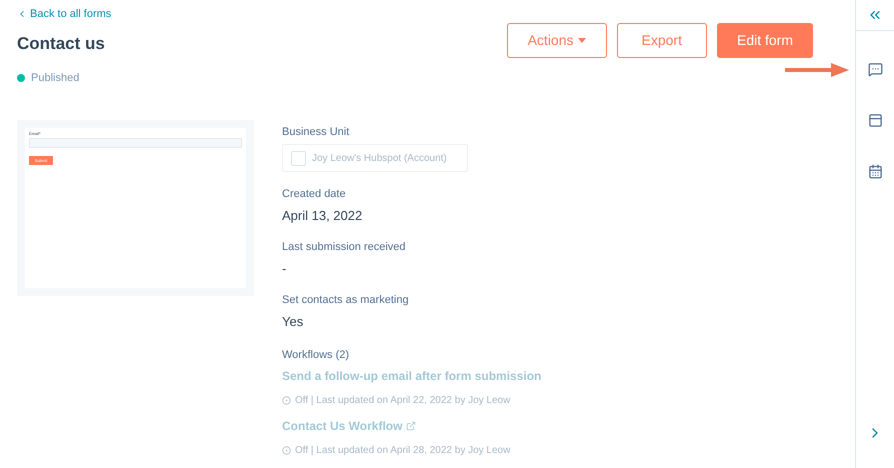  What do you see at coordinates (316, 355) in the screenshot?
I see `workflows-label: Workflows (2)` at bounding box center [316, 355].